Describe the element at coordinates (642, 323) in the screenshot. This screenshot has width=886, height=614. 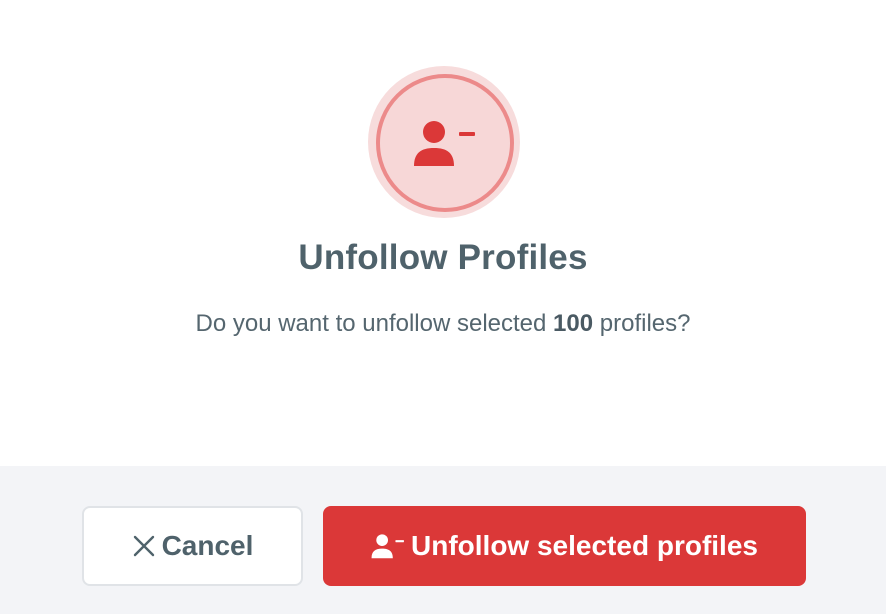
I see `message-suffix: profiles?` at that location.